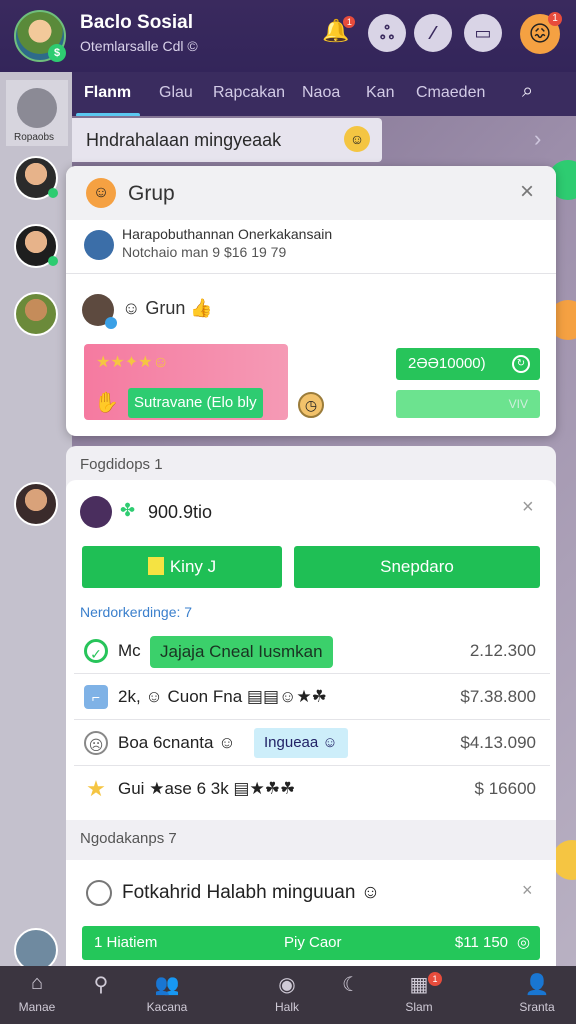 This screenshot has height=1024, width=576. Describe the element at coordinates (167, 308) in the screenshot. I see `grun-label: ☺ Grun 👍` at that location.